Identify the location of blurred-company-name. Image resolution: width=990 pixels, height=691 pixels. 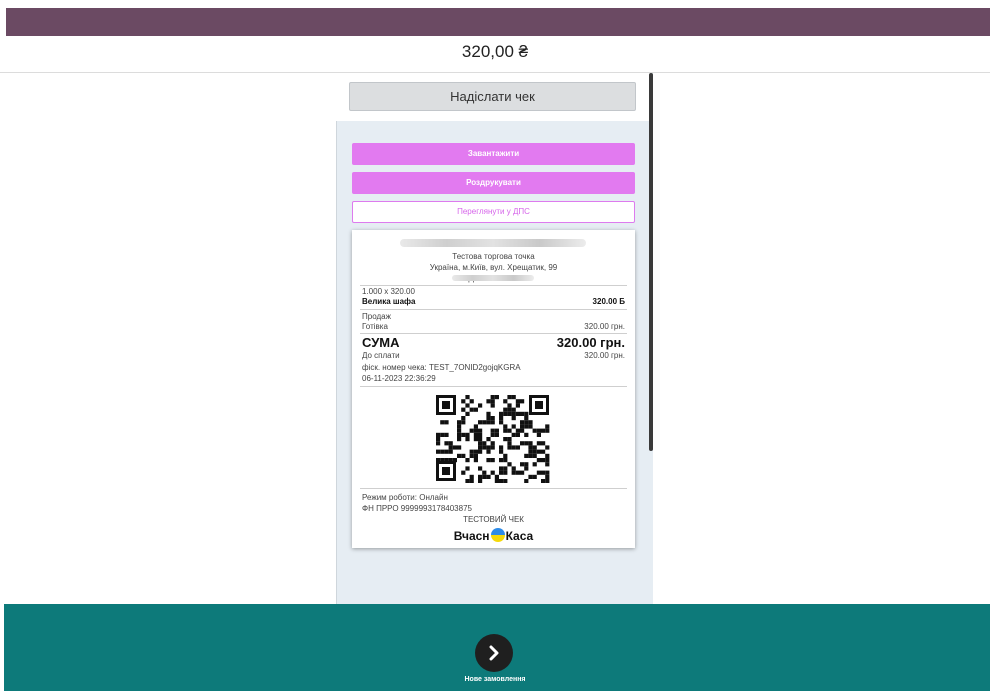
(493, 243).